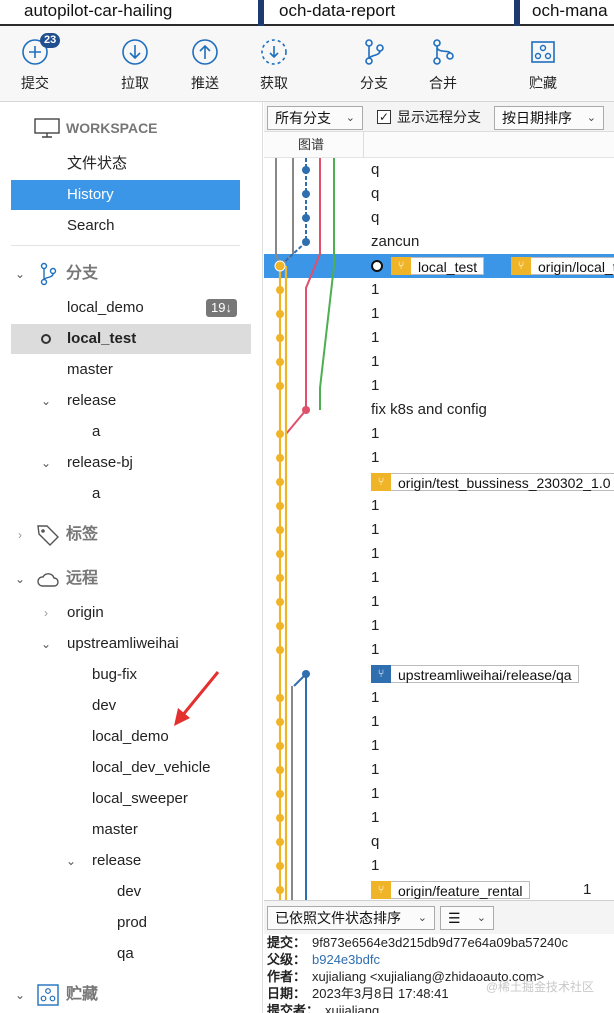 Image resolution: width=614 pixels, height=1013 pixels. What do you see at coordinates (131, 995) in the screenshot?
I see `stash-header: ⌄ 贮藏` at bounding box center [131, 995].